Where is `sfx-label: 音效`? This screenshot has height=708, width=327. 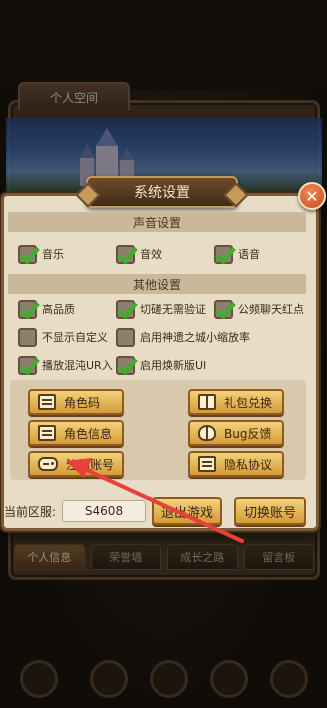 sfx-label: 音效 is located at coordinates (151, 254).